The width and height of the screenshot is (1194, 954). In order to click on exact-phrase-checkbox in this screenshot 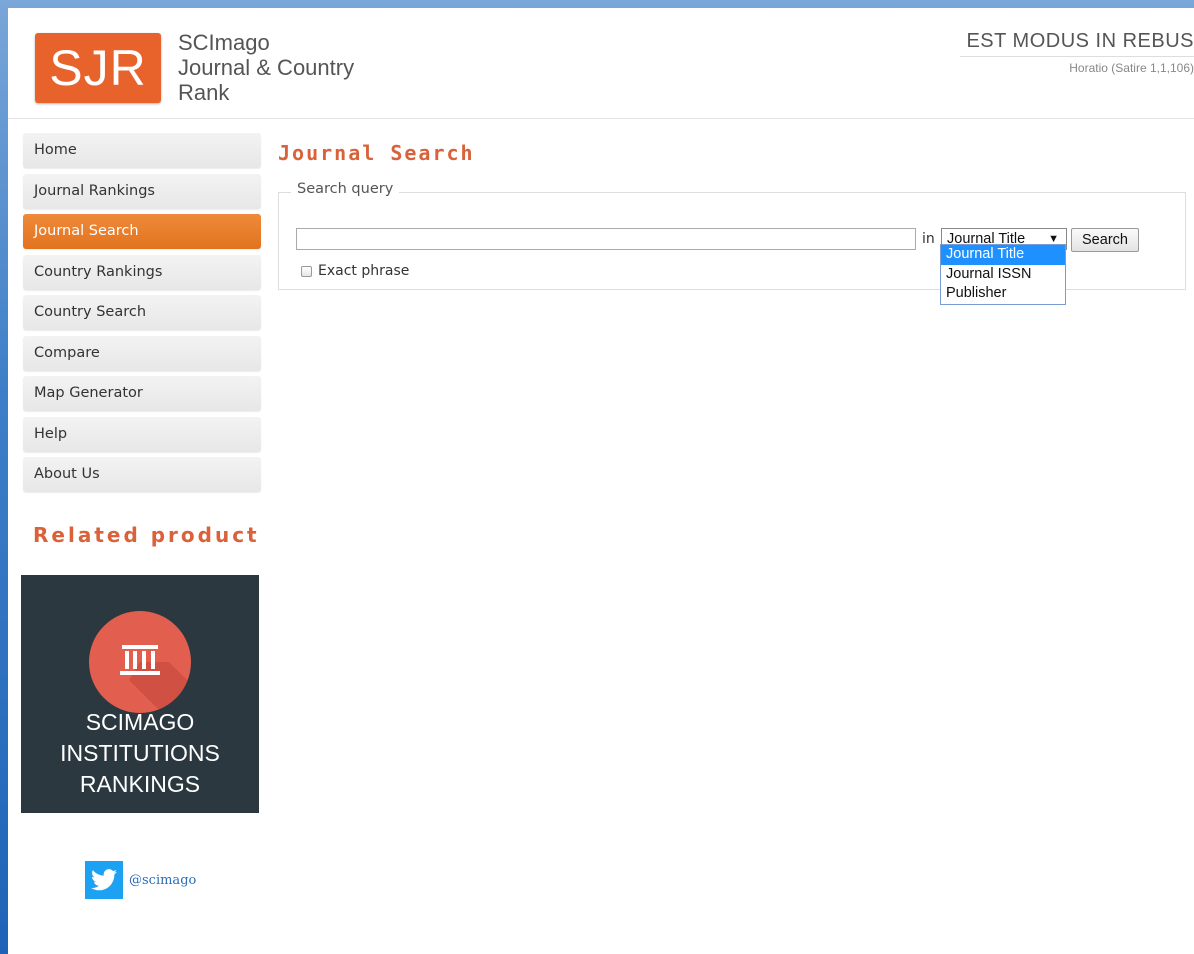, I will do `click(306, 271)`.